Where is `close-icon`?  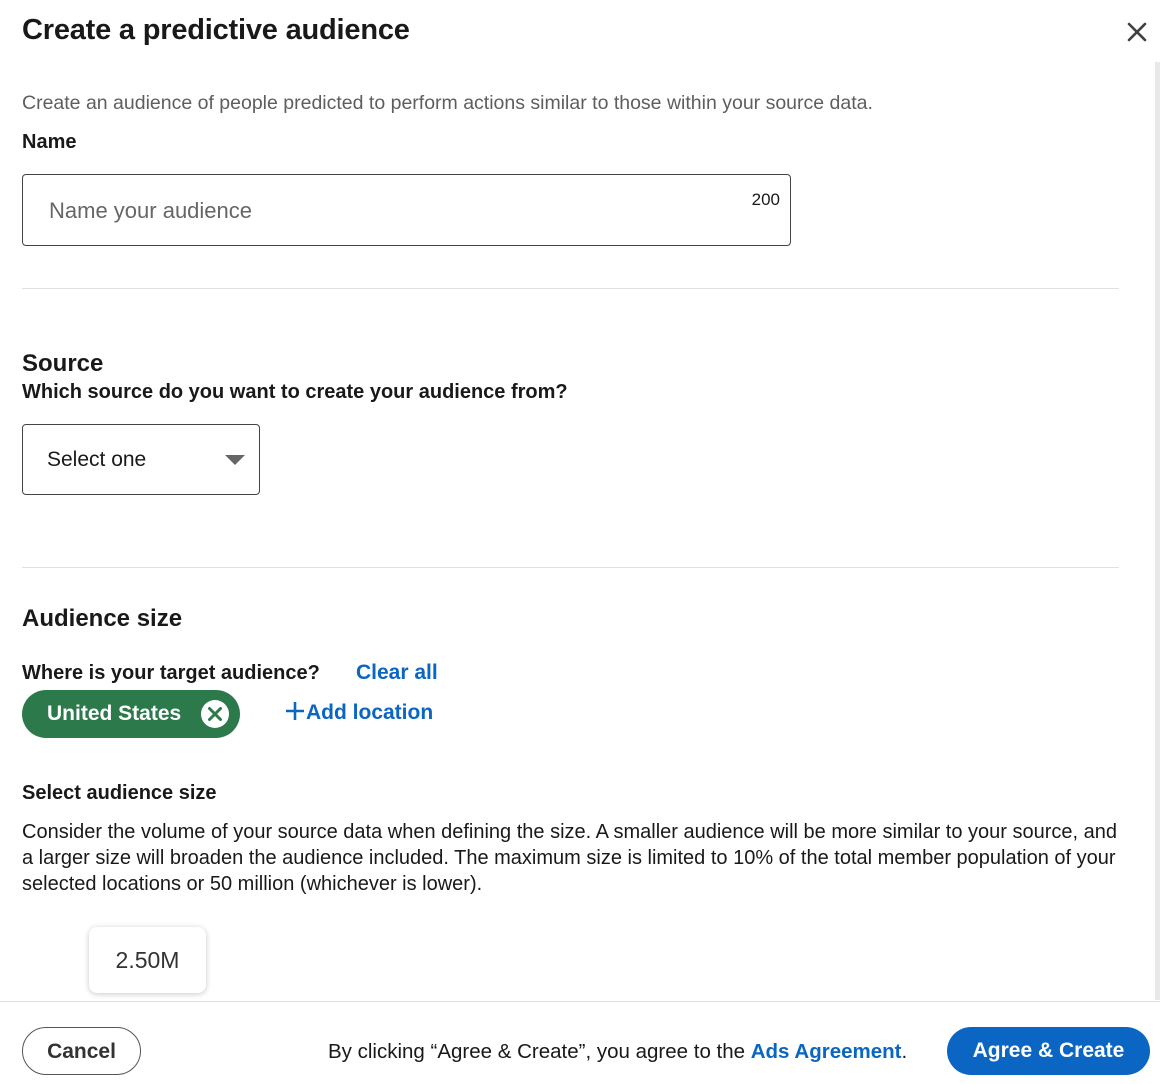
close-icon is located at coordinates (1137, 32).